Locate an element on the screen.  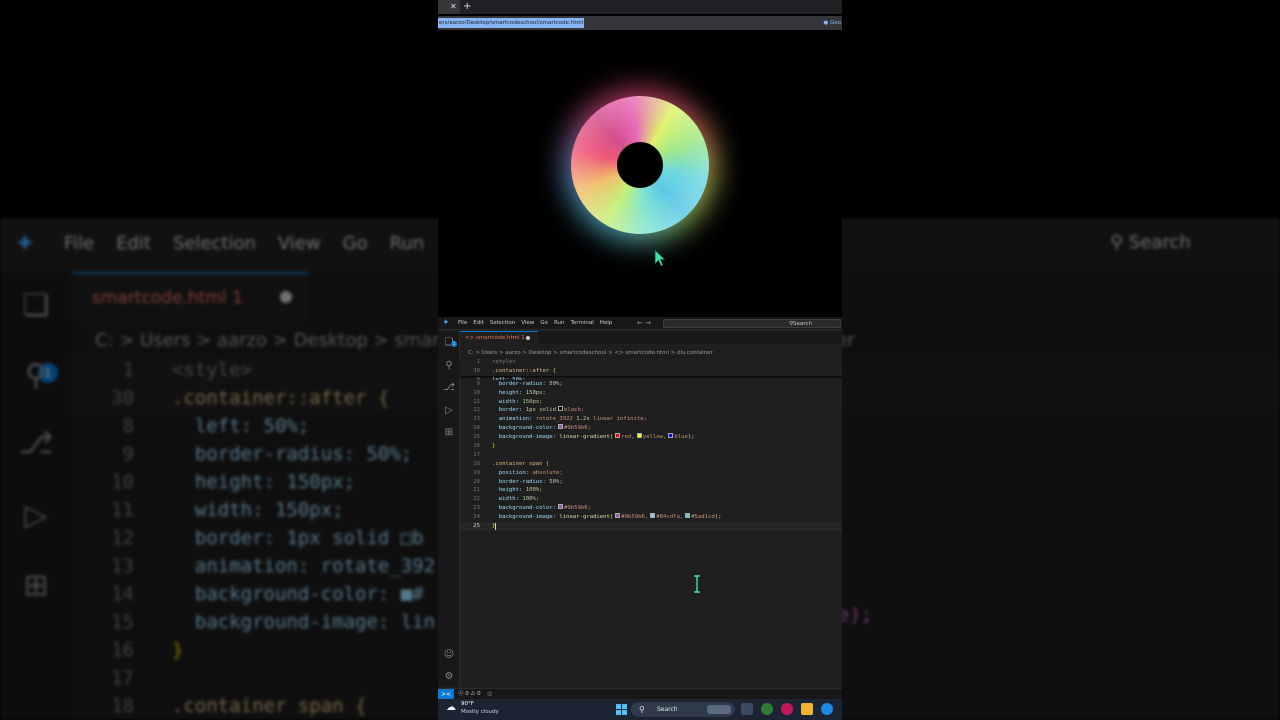
html-file-icon: <> is located at coordinates (470, 338).